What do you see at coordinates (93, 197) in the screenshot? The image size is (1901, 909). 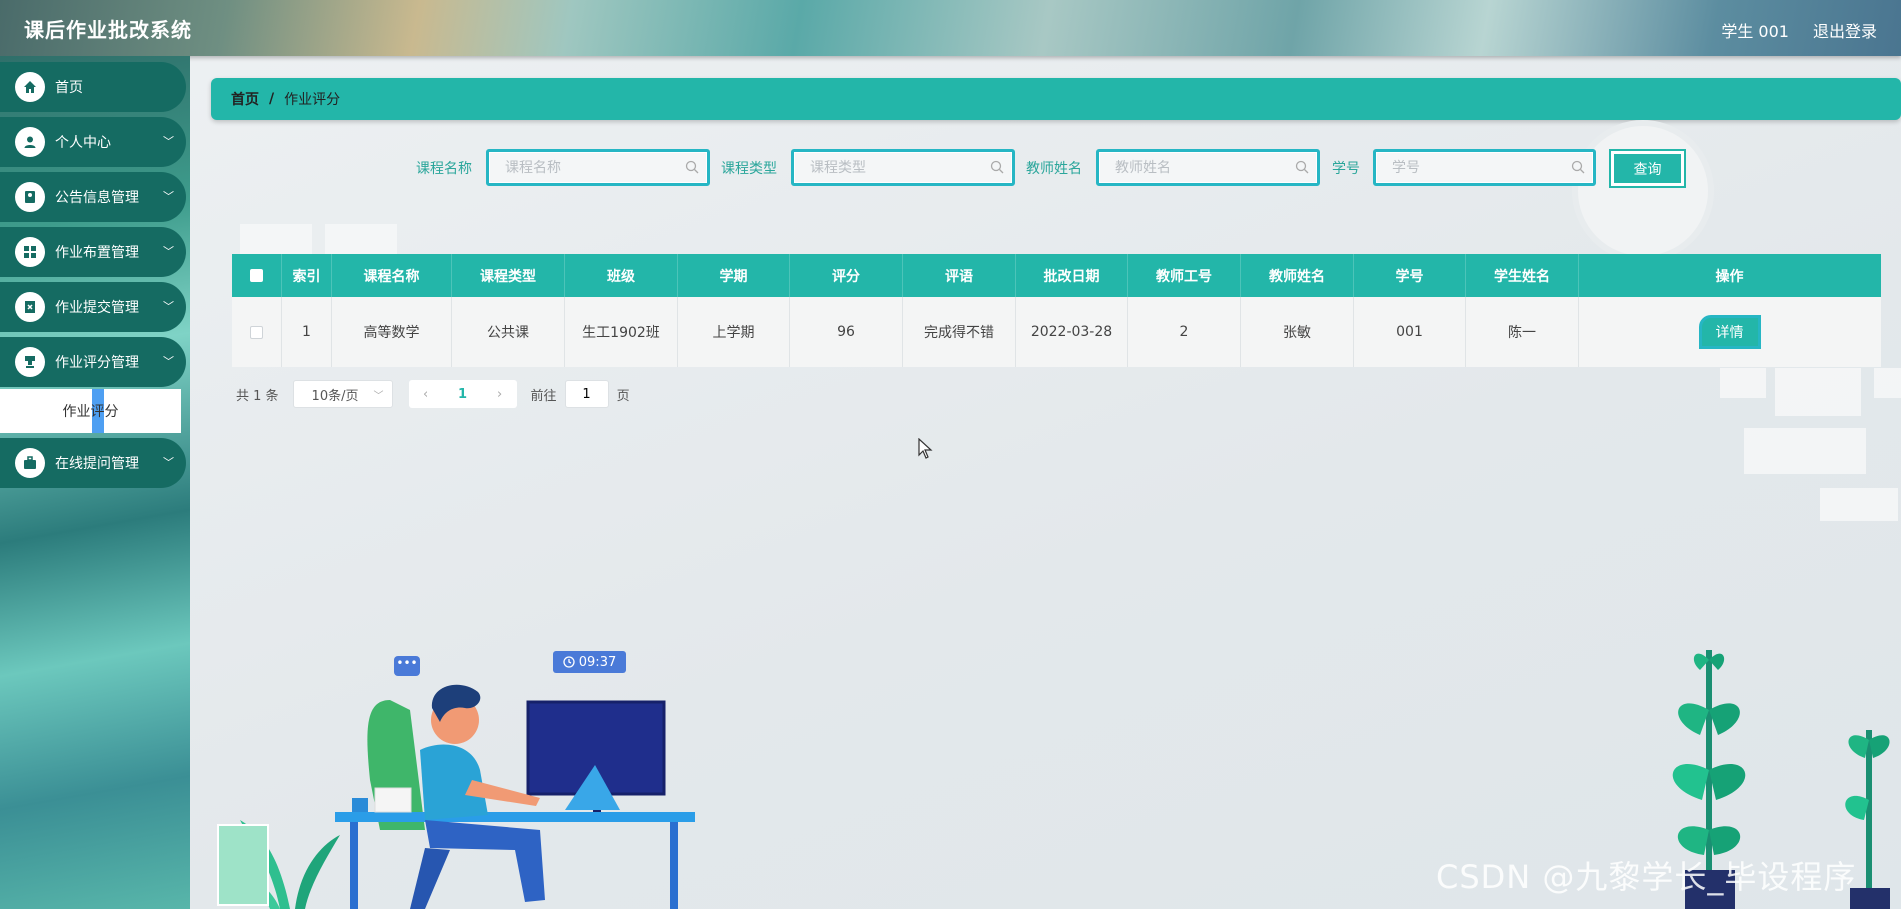 I see `sidebar-item-announcements: 公告信息管理 ﹀` at bounding box center [93, 197].